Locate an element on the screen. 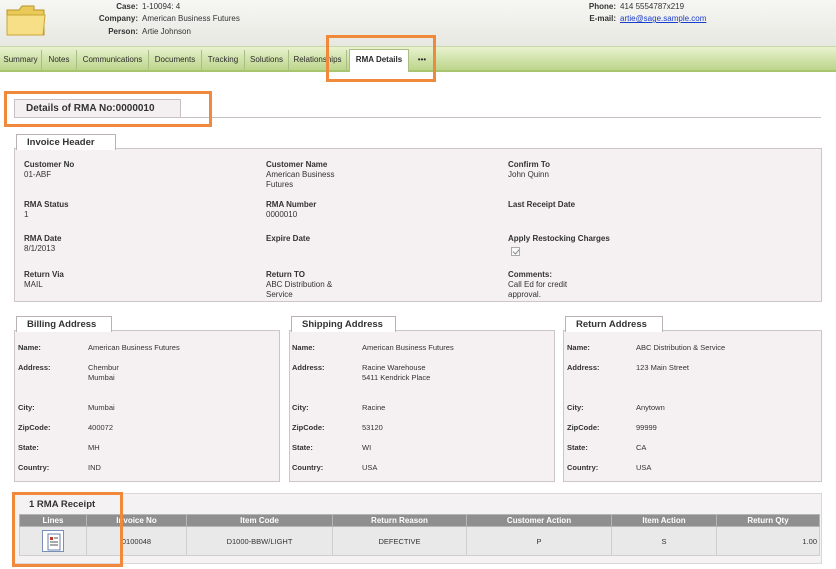 The image size is (836, 569). confirm-to-value: John Quinn is located at coordinates (528, 174).